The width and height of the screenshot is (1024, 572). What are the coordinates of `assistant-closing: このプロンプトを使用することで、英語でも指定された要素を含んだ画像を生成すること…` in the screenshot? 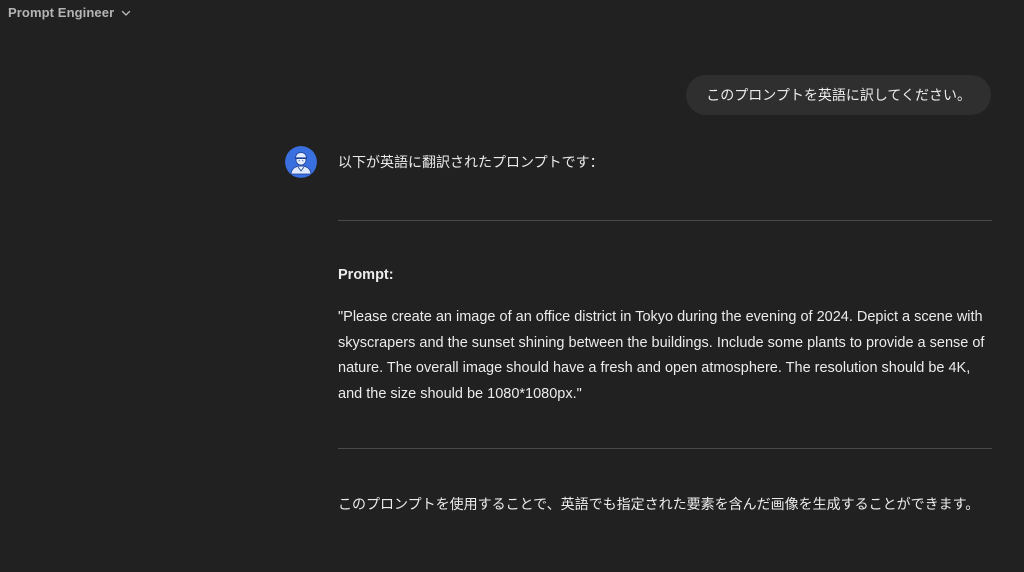 It's located at (659, 505).